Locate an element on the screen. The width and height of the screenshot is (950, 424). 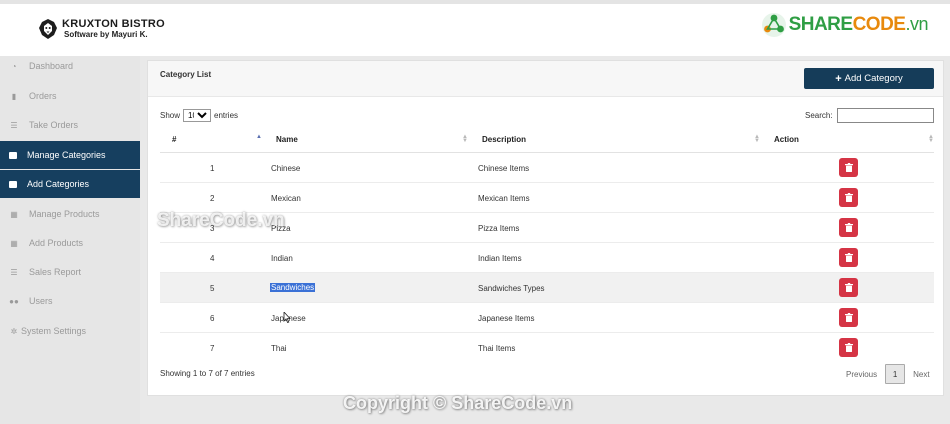
row-name: Indian is located at coordinates (282, 258).